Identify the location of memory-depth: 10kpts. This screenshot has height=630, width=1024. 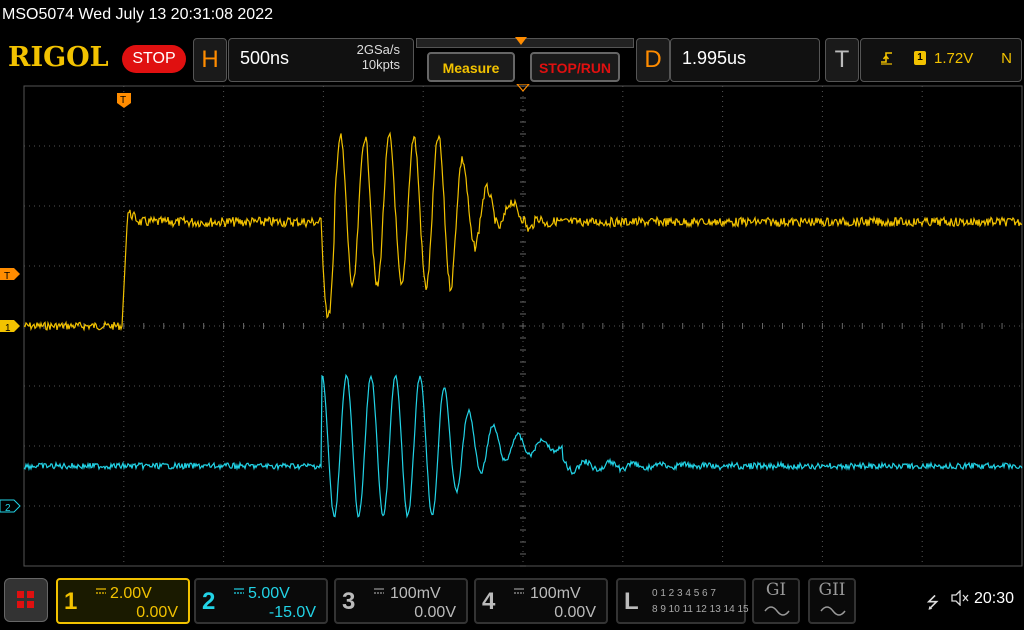
(380, 64).